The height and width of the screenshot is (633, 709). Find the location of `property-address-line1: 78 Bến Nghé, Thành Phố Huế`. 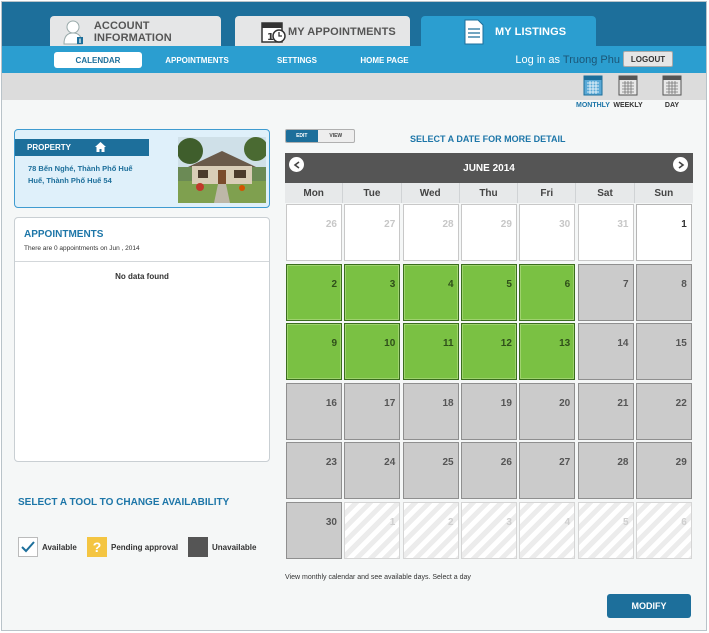

property-address-line1: 78 Bến Nghé, Thành Phố Huế is located at coordinates (80, 168).